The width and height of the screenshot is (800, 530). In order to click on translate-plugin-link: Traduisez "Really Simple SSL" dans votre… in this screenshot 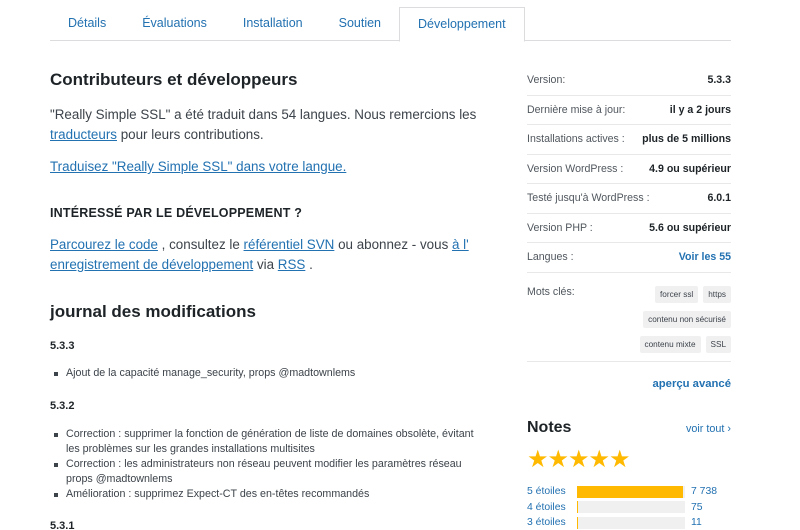, I will do `click(198, 166)`.